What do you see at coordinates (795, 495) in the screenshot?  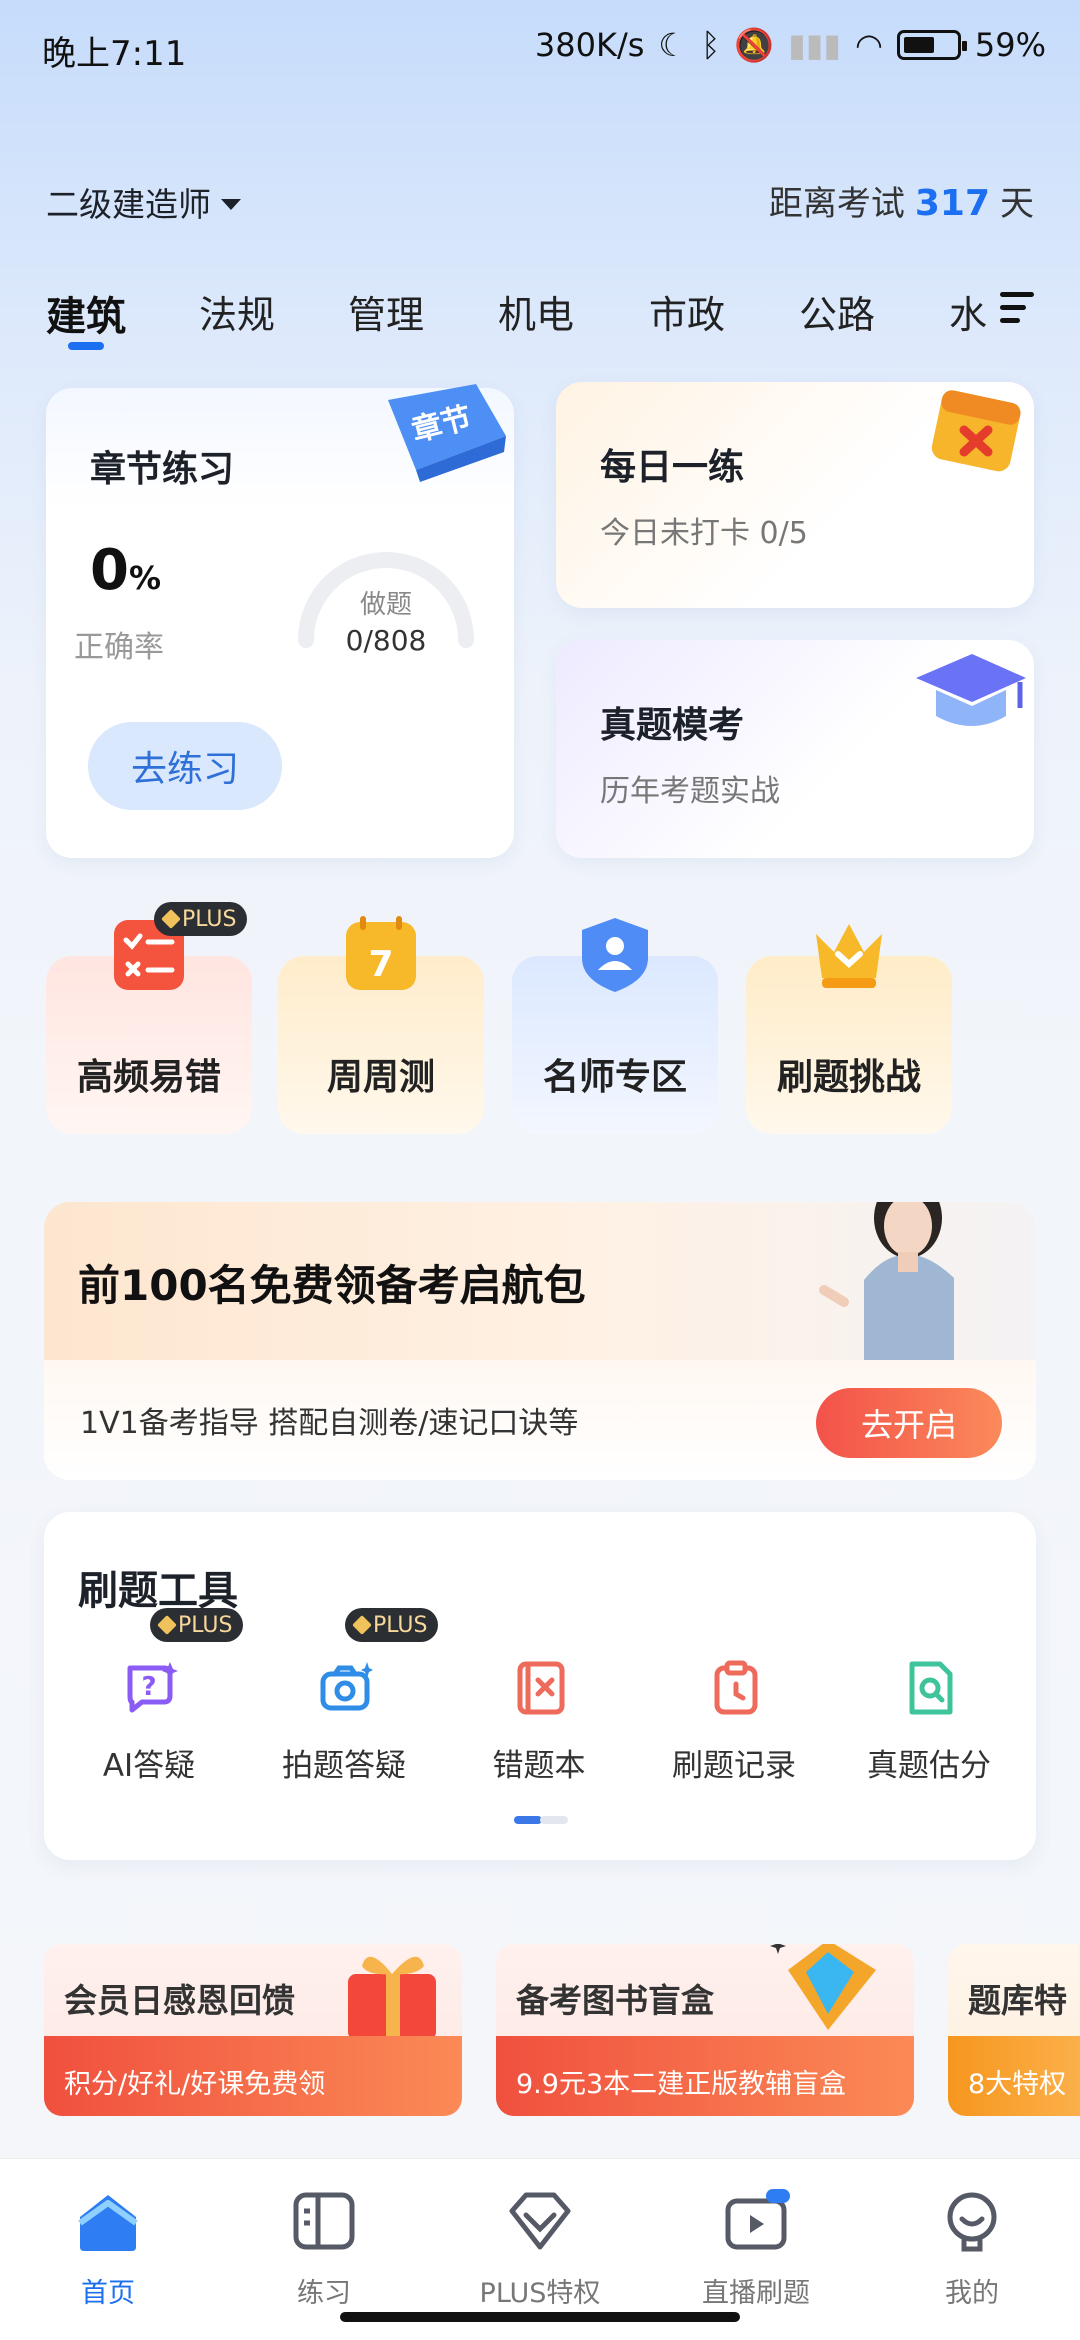 I see `daily-practice-card: 每日一练 今日未打卡 0/5` at bounding box center [795, 495].